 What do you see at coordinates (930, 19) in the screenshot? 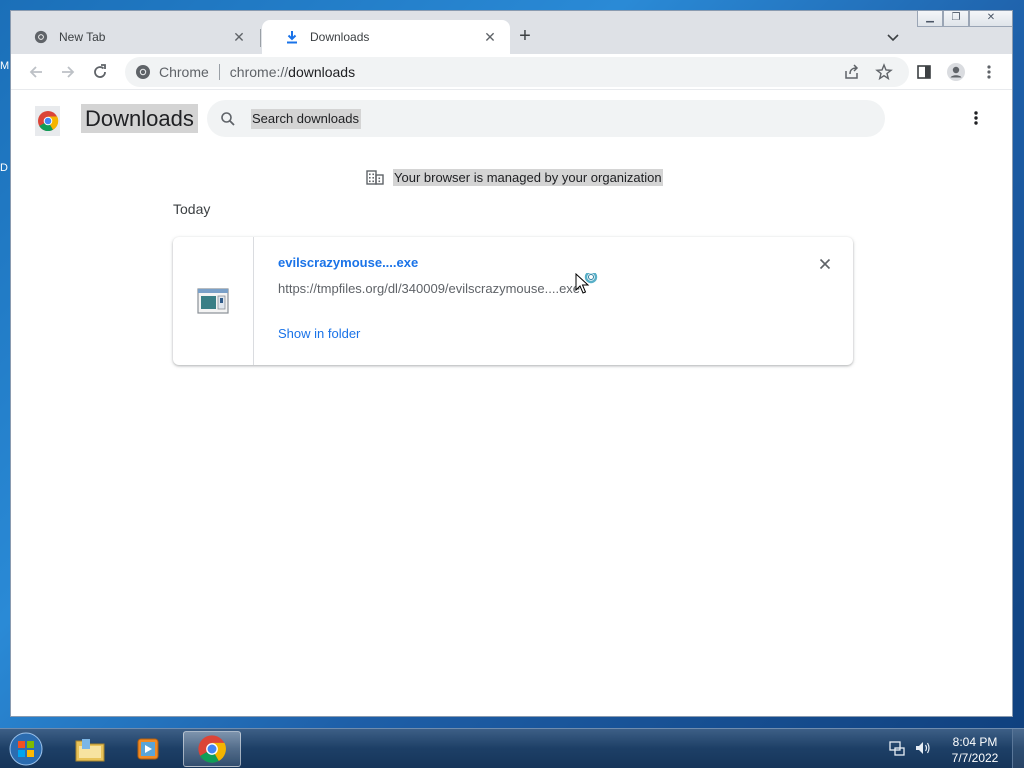
I see `minimize-button: ▁` at bounding box center [930, 19].